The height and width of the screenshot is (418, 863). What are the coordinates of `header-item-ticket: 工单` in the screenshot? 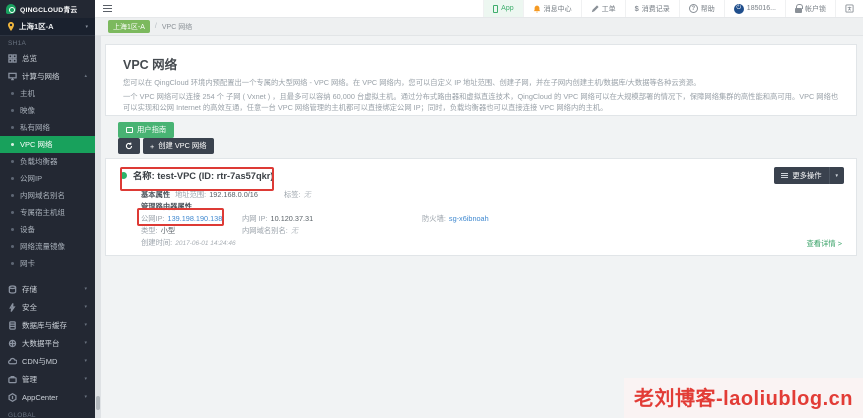 It's located at (602, 8).